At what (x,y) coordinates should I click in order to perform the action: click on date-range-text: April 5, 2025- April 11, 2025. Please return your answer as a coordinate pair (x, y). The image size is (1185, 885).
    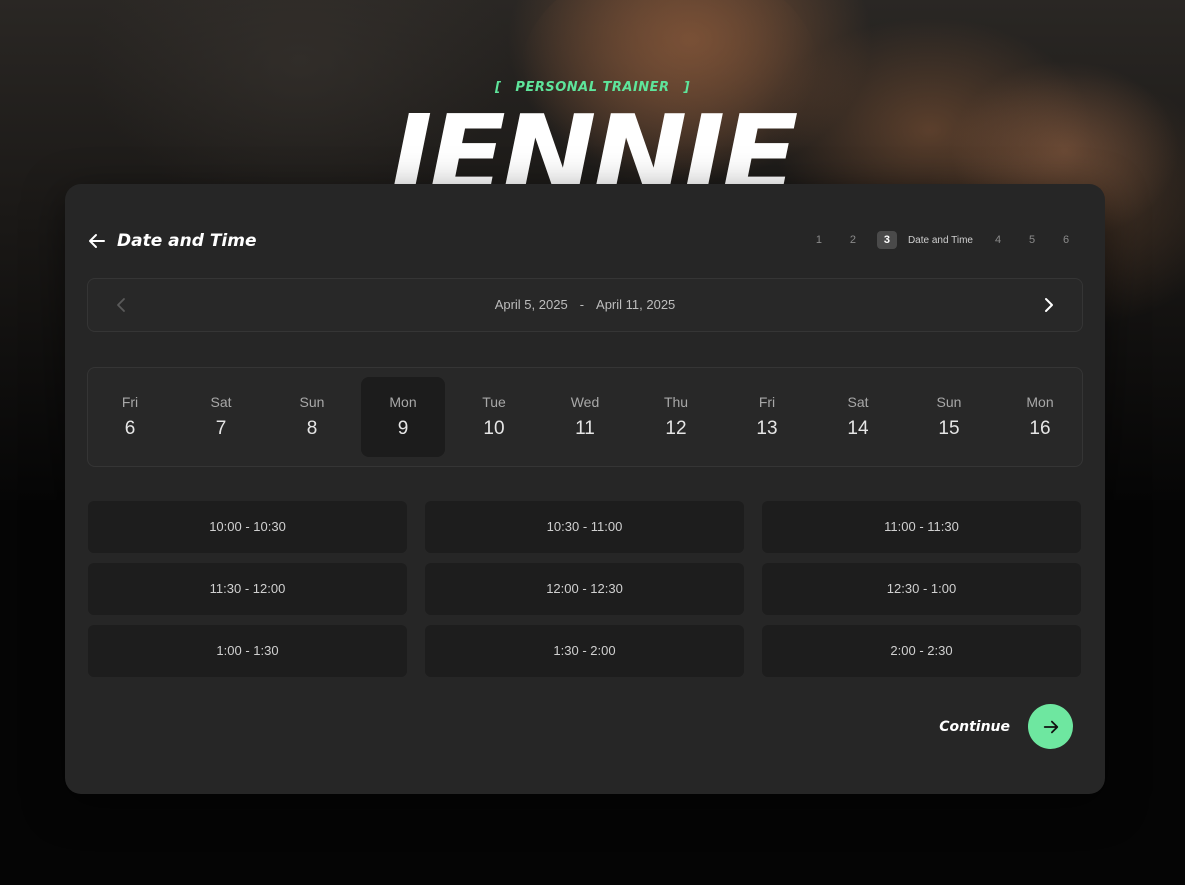
    Looking at the image, I should click on (585, 304).